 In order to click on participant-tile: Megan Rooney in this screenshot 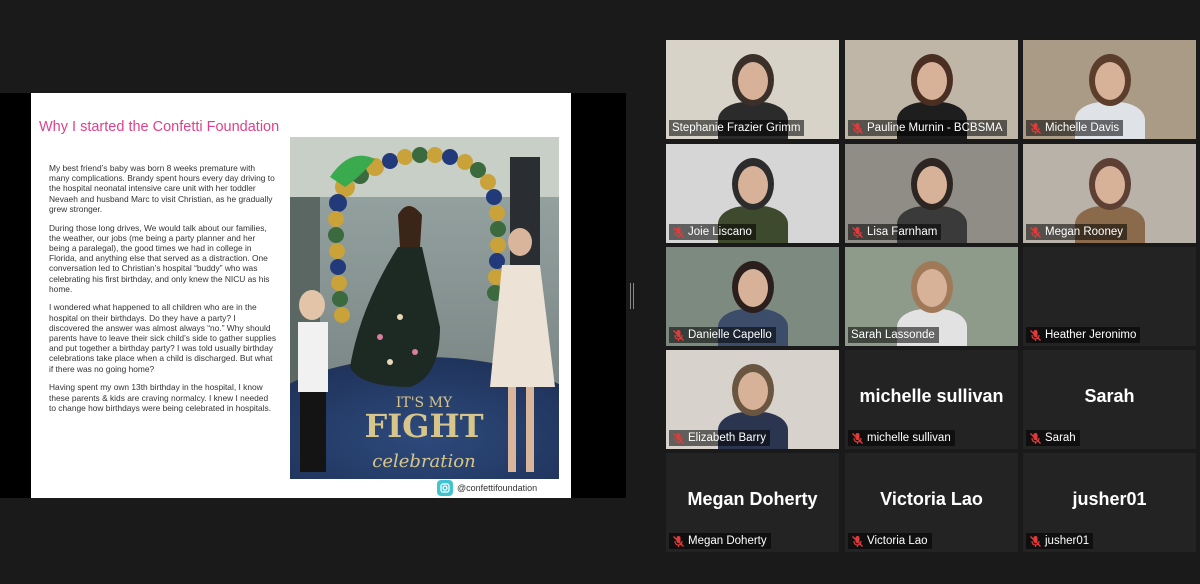, I will do `click(1109, 193)`.